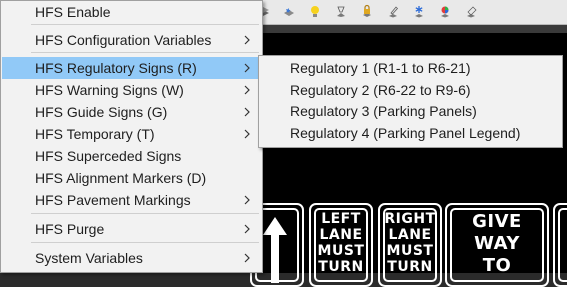  Describe the element at coordinates (341, 219) in the screenshot. I see `sign-line: LEFT` at that location.